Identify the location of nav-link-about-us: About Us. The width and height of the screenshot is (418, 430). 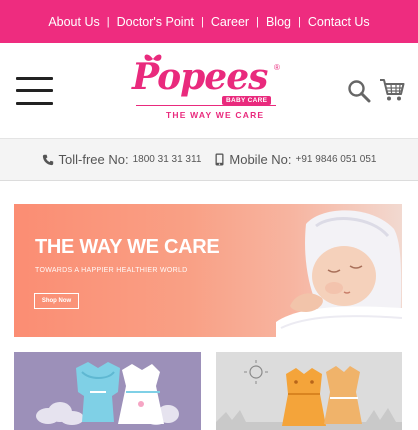
(73, 22).